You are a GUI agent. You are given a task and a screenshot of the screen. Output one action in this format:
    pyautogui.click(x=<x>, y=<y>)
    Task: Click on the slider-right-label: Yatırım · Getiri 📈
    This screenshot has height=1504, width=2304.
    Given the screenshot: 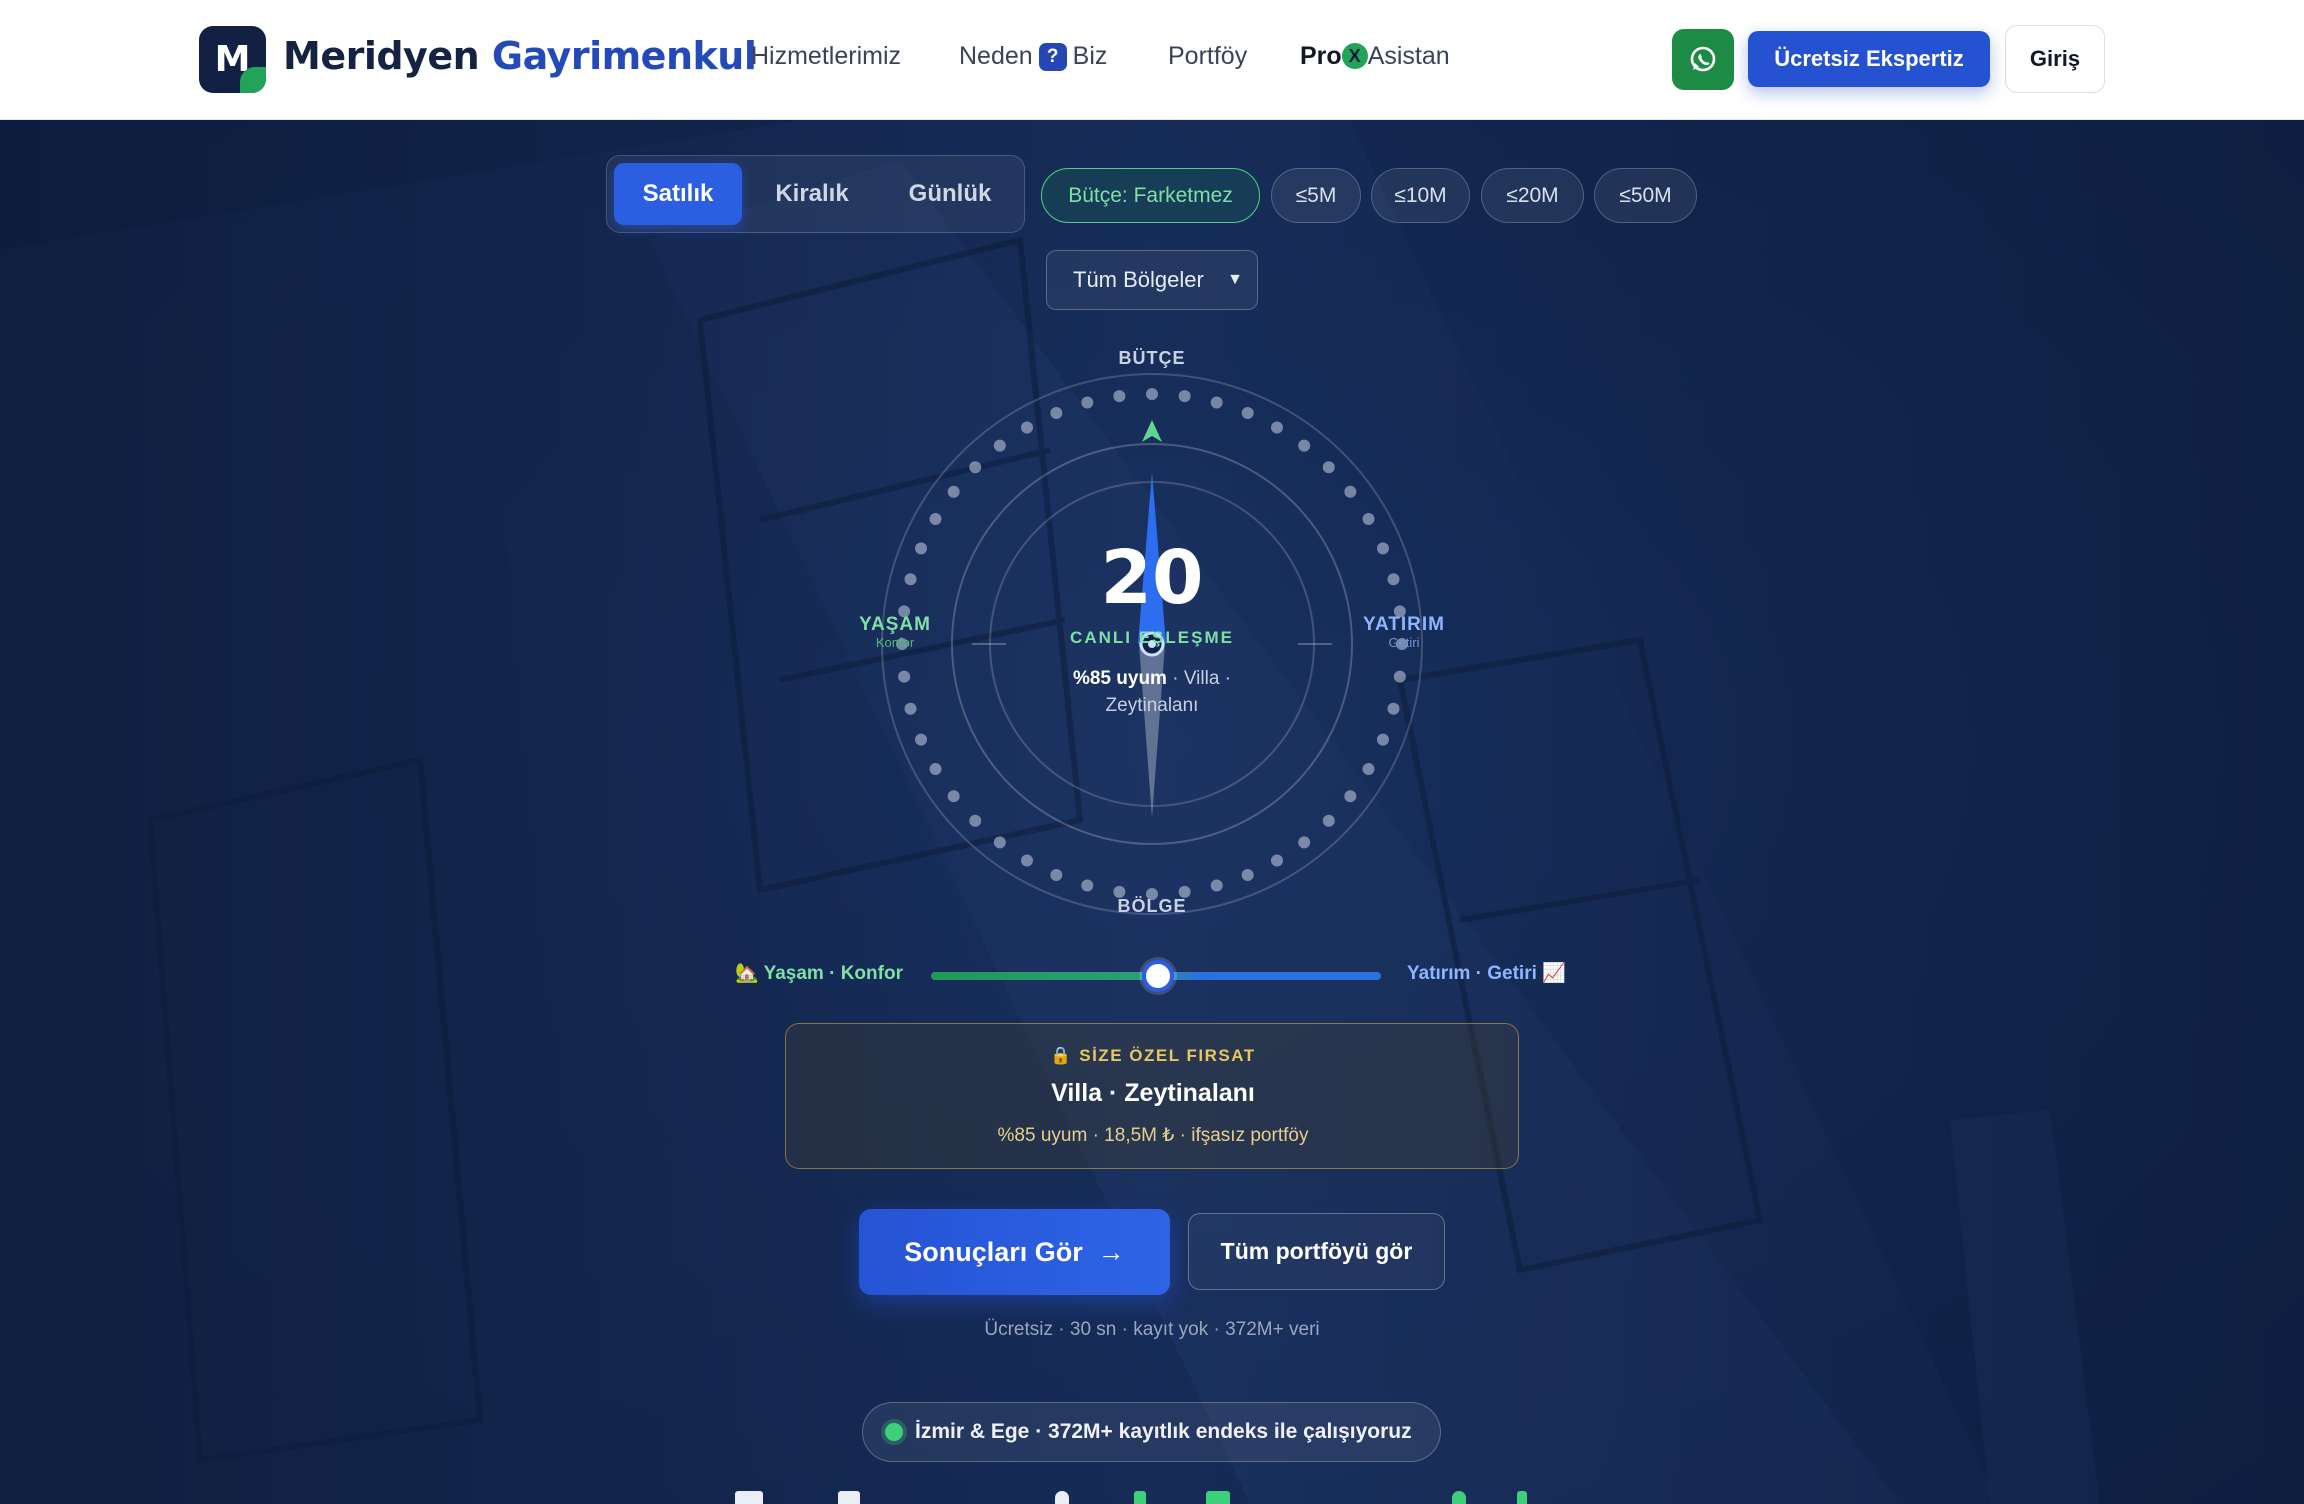 What is the action you would take?
    pyautogui.click(x=1486, y=973)
    